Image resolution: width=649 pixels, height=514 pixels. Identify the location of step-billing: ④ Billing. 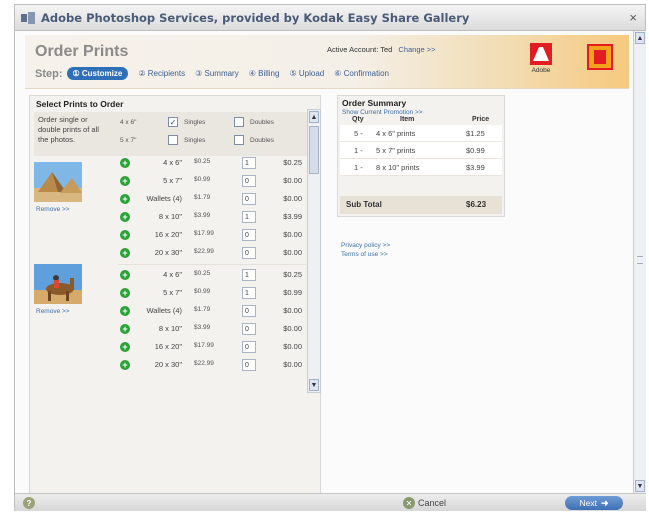
(264, 73).